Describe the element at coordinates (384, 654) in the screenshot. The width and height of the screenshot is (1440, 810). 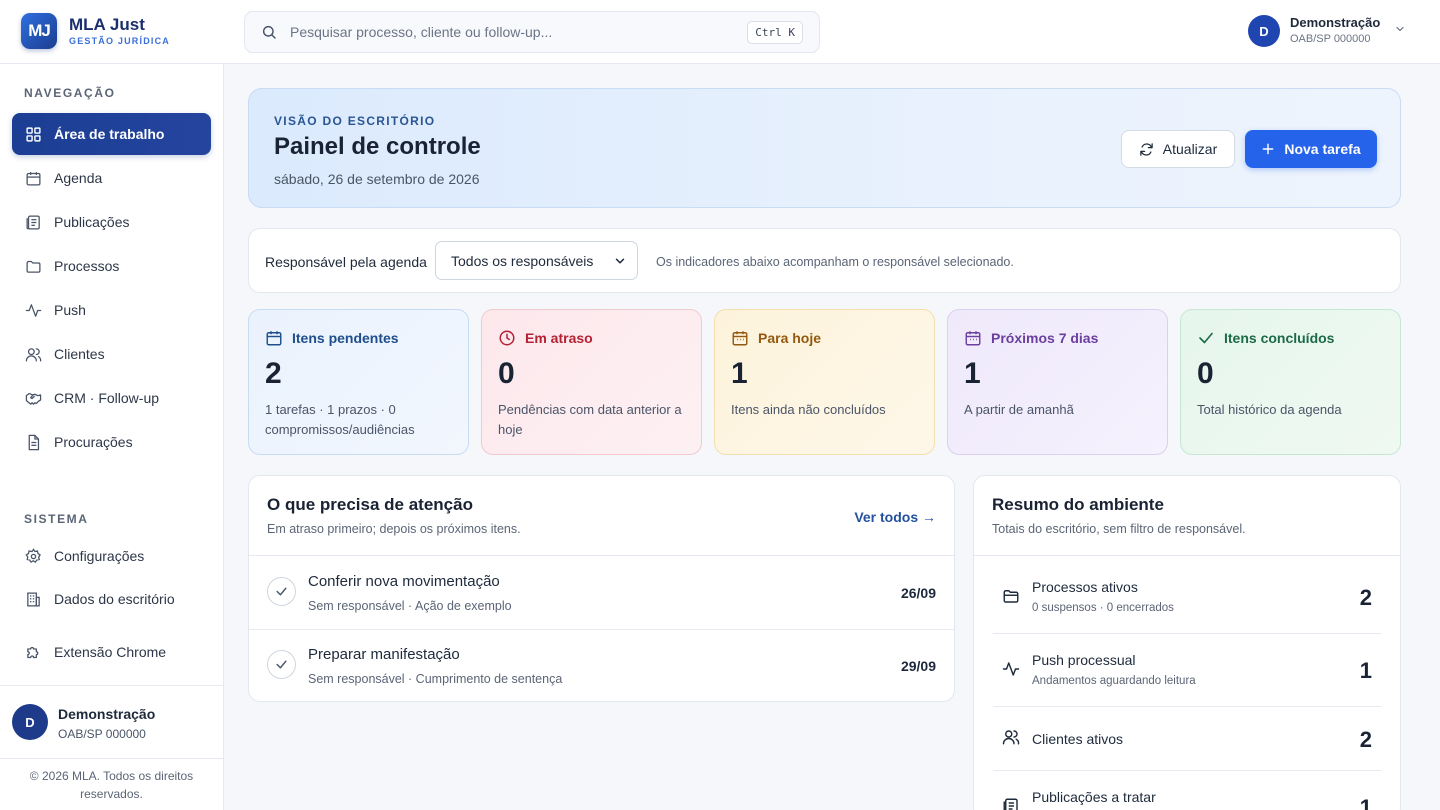
I see `task-title: Preparar manifestação` at that location.